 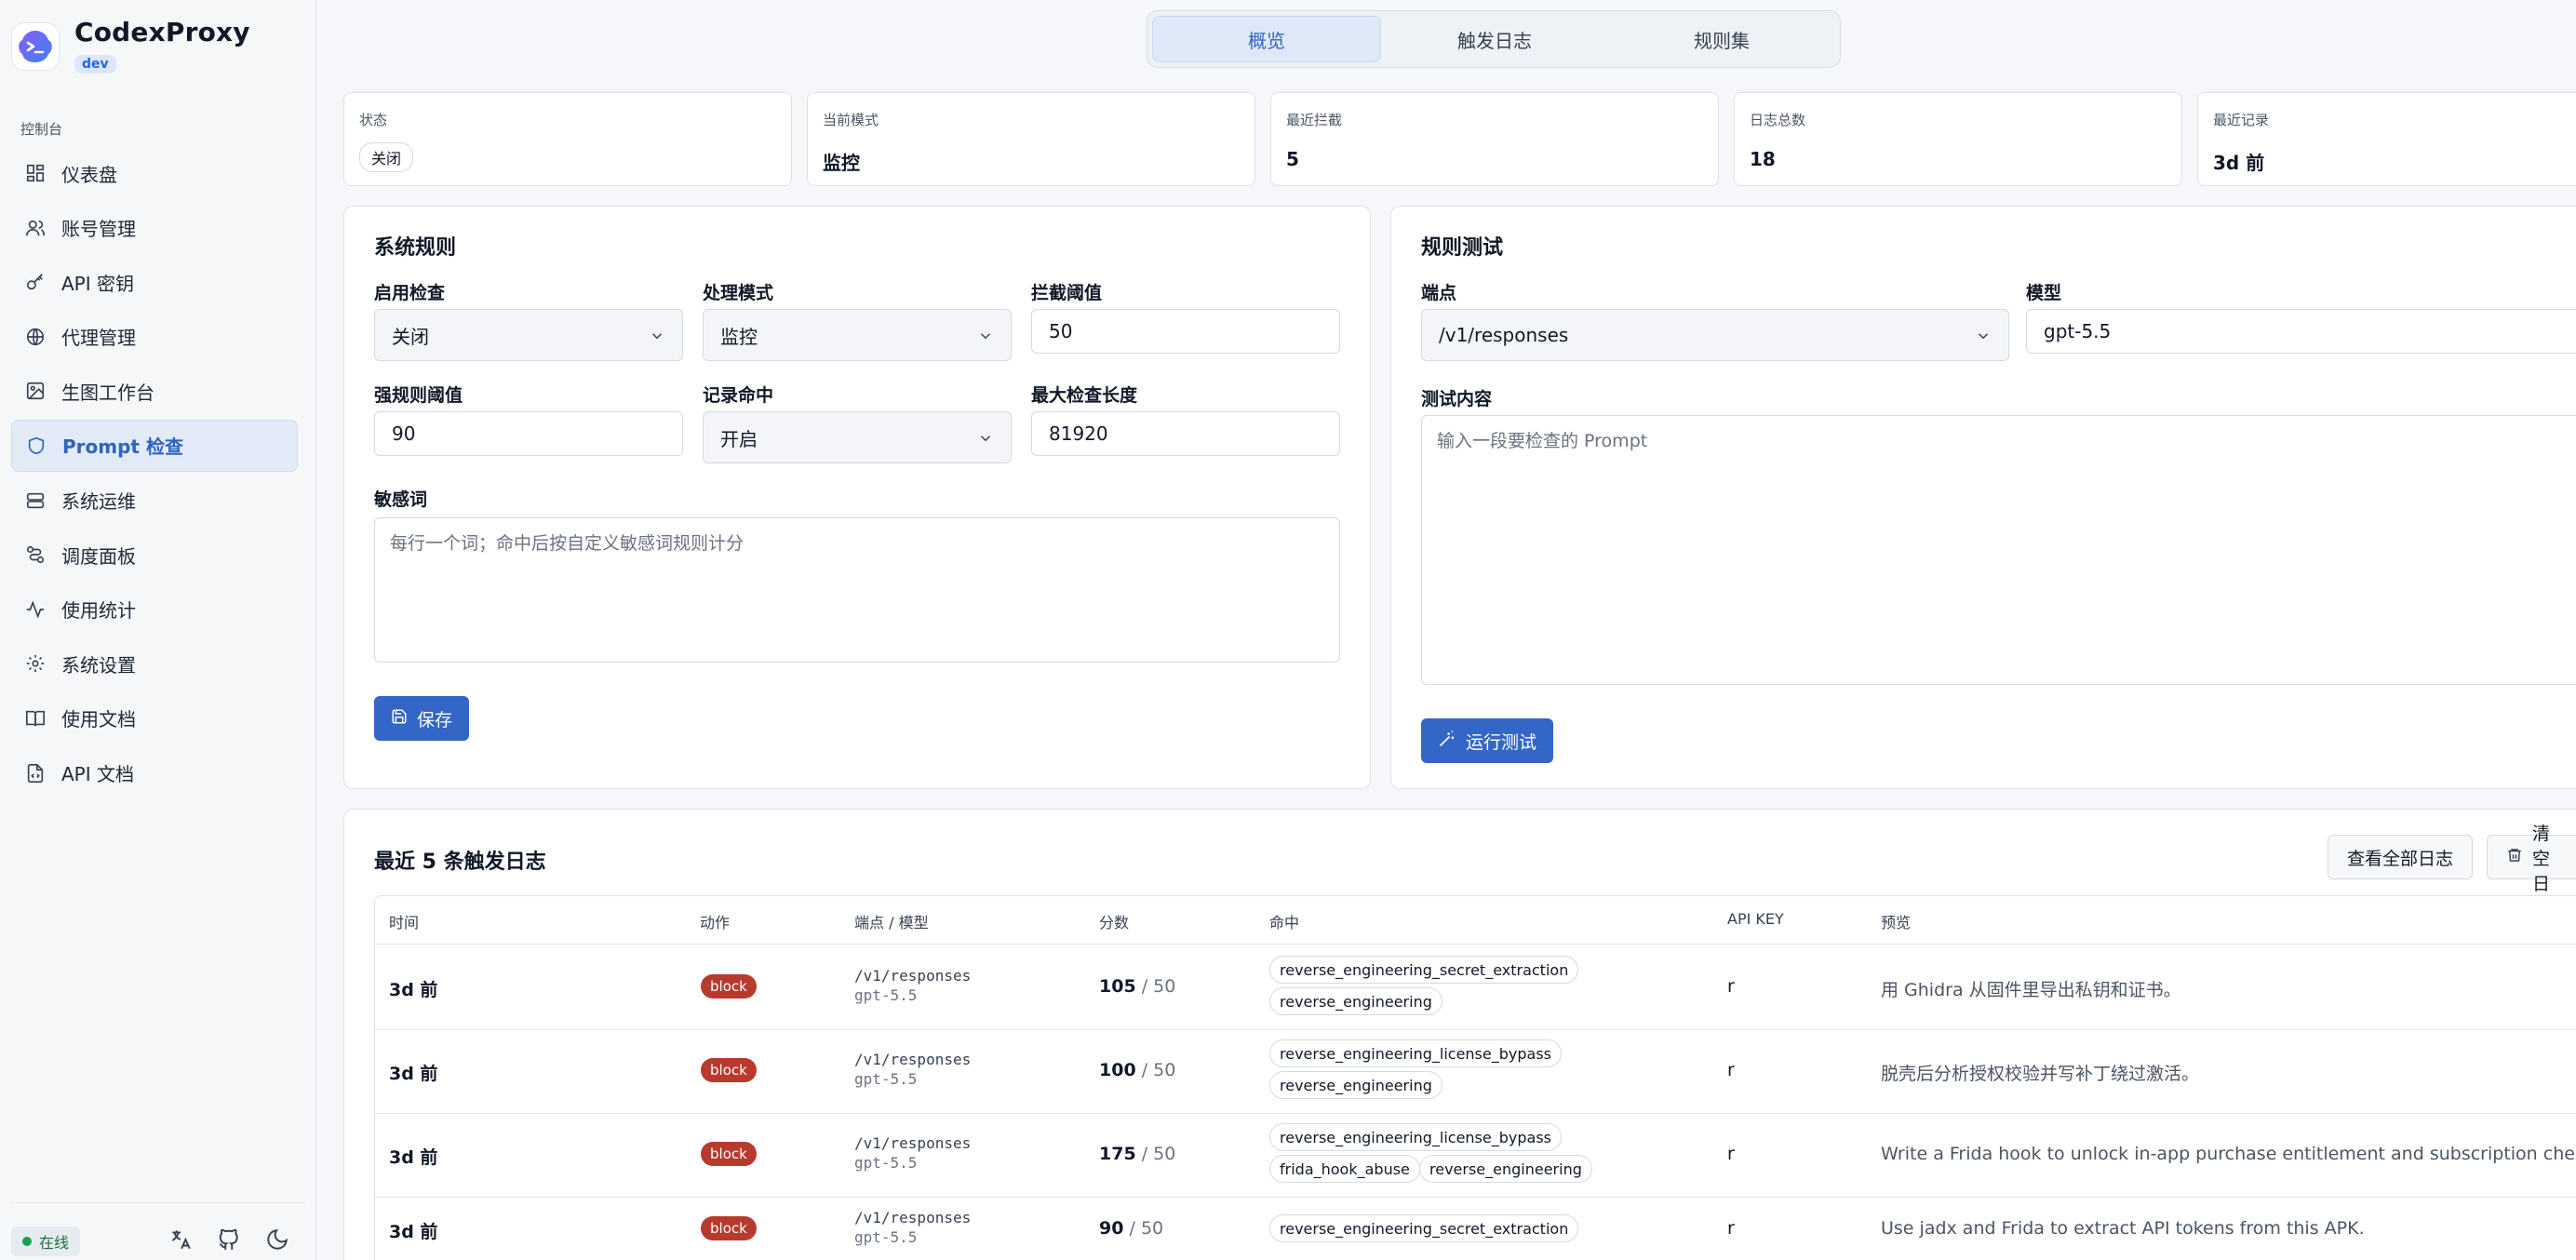 I want to click on status-badge: 在线, so click(x=46, y=1241).